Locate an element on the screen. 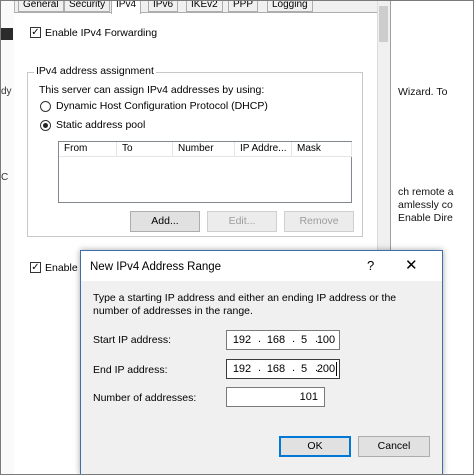 The height and width of the screenshot is (475, 474). column-number: Number is located at coordinates (204, 149).